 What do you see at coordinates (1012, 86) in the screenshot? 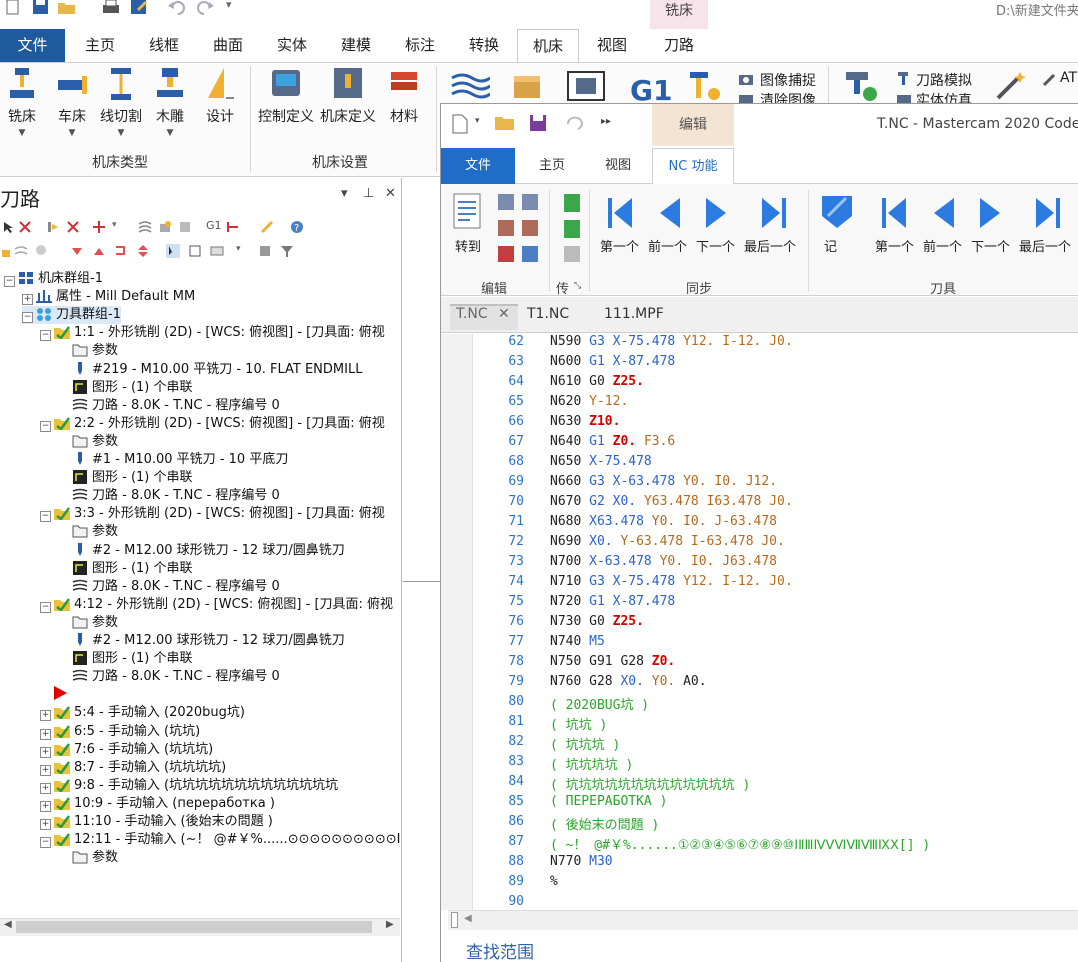
I see `magic-wand-icon` at bounding box center [1012, 86].